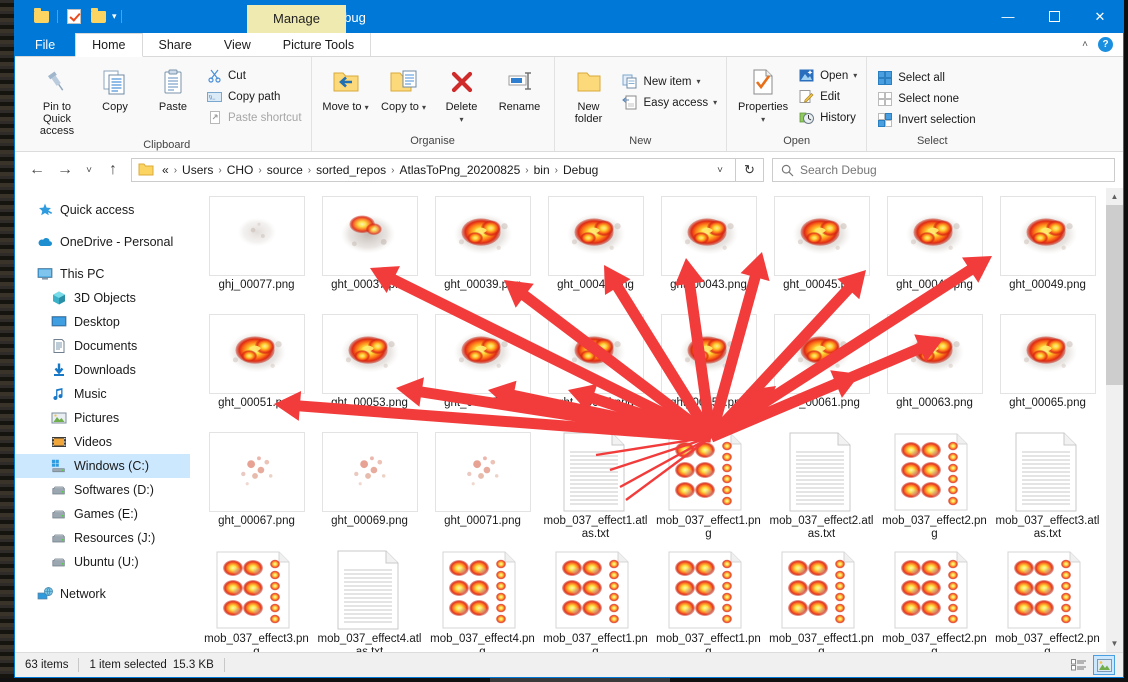 This screenshot has width=1128, height=682. I want to click on breadcrumb-atlastopng: AtlasToPng_20200825, so click(460, 170).